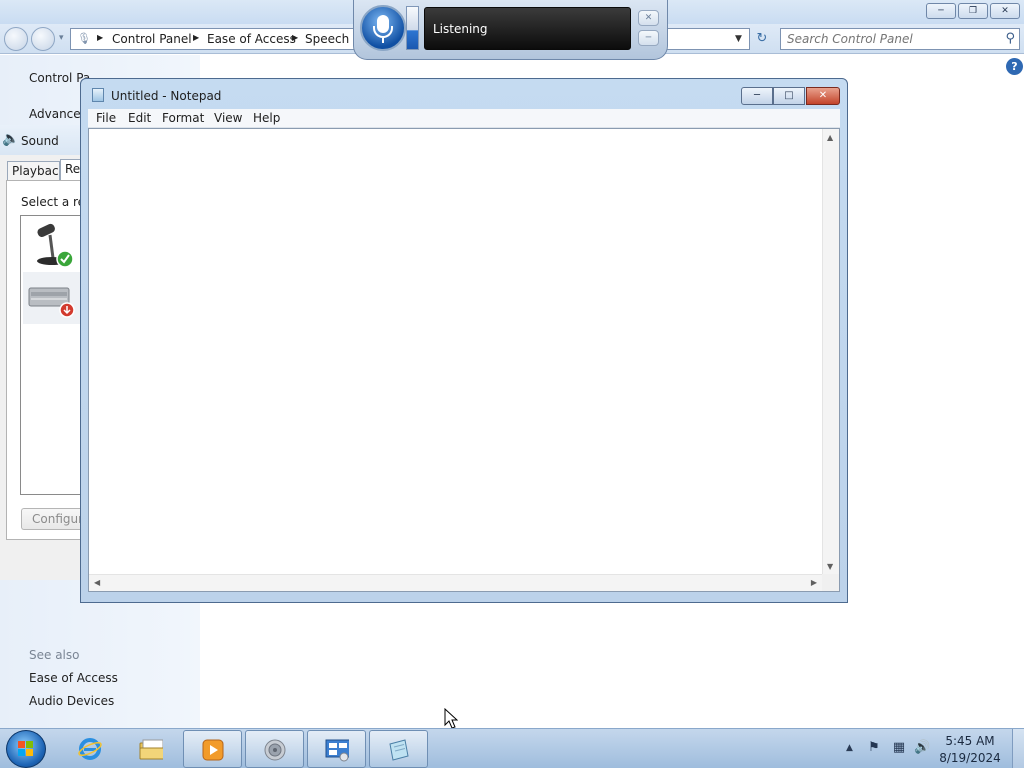  I want to click on speech-status-text: Listening, so click(460, 29).